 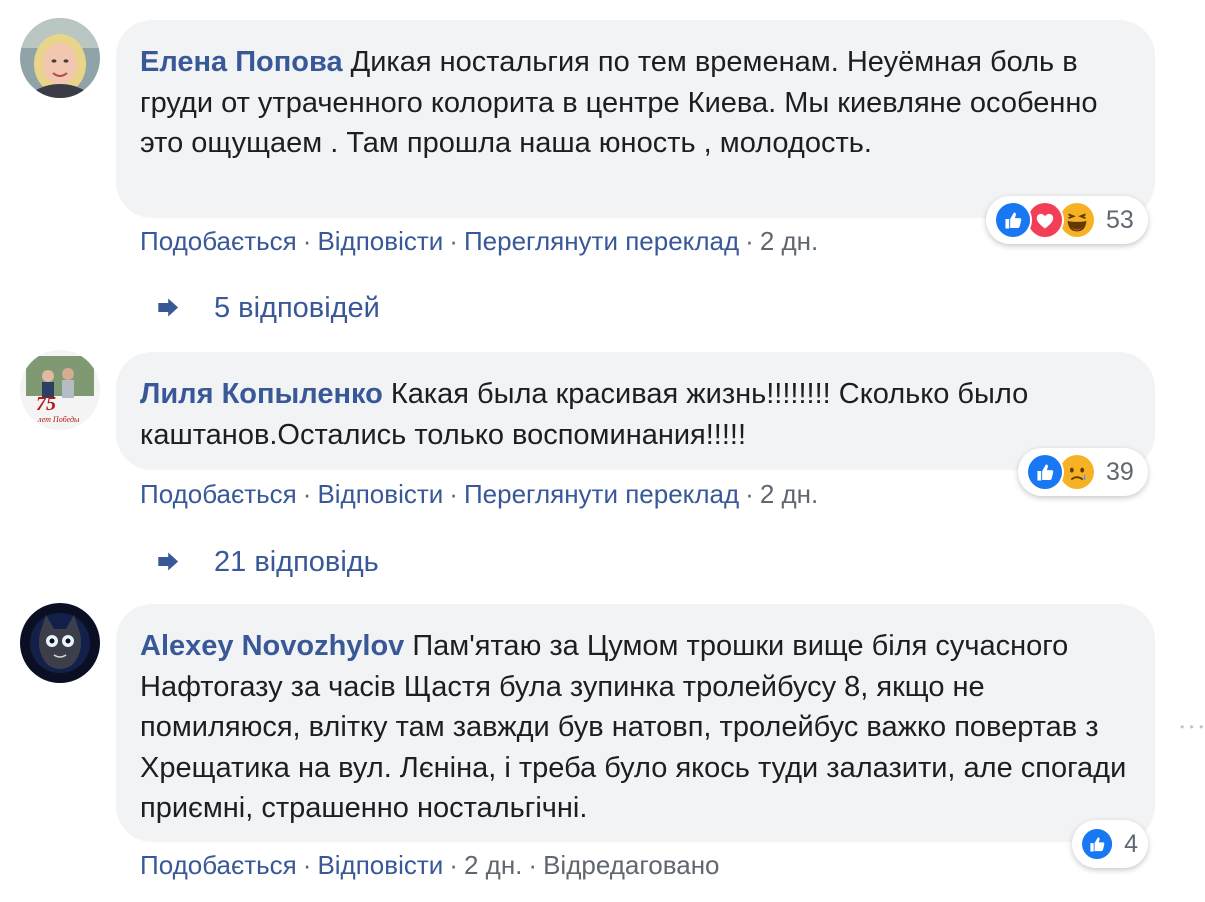 I want to click on reactions-summary: 39, so click(x=1083, y=472).